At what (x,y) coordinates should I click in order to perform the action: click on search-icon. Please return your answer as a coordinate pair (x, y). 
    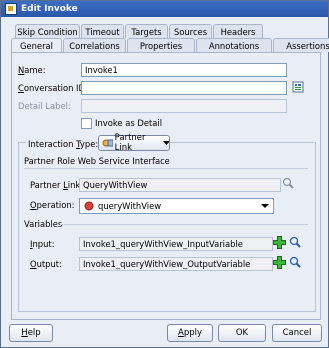
    Looking at the image, I should click on (288, 184).